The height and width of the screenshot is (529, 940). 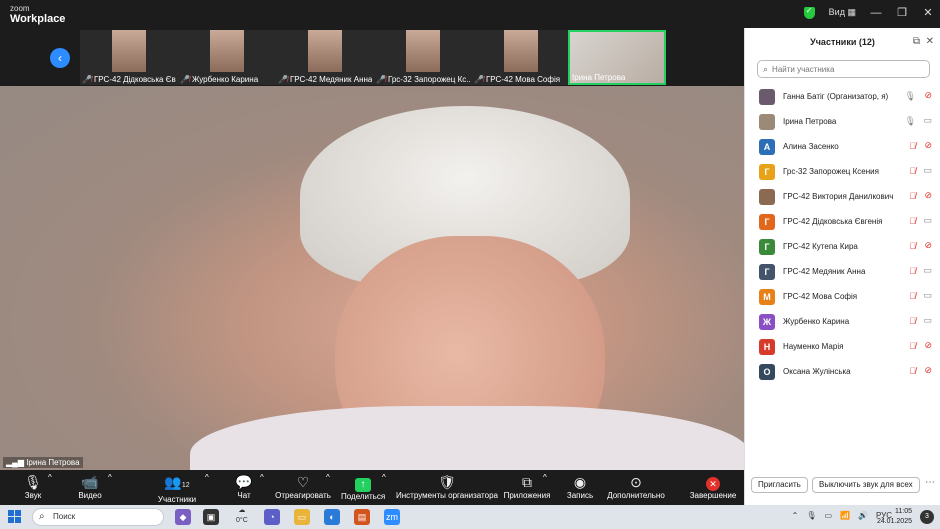 I want to click on more-button: ⊙ Дополнительно, so click(x=636, y=486).